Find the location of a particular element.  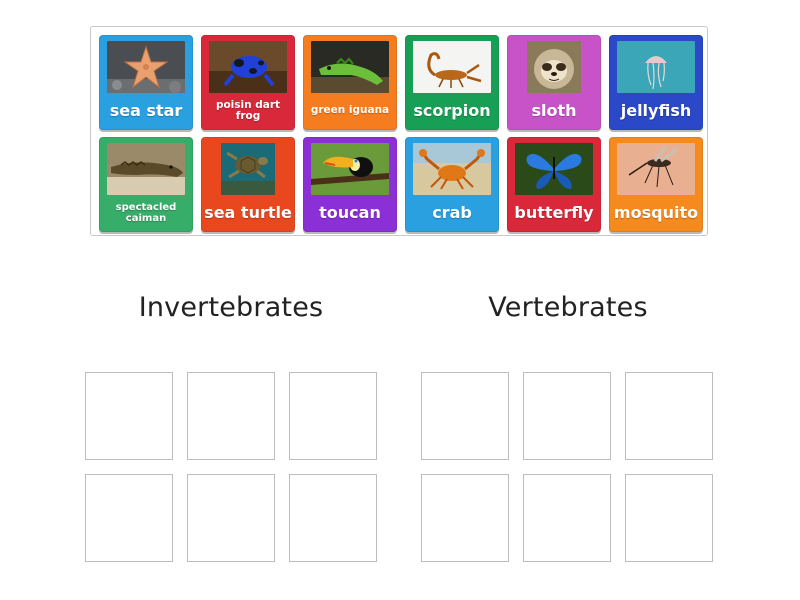

caiman-icon is located at coordinates (146, 169).